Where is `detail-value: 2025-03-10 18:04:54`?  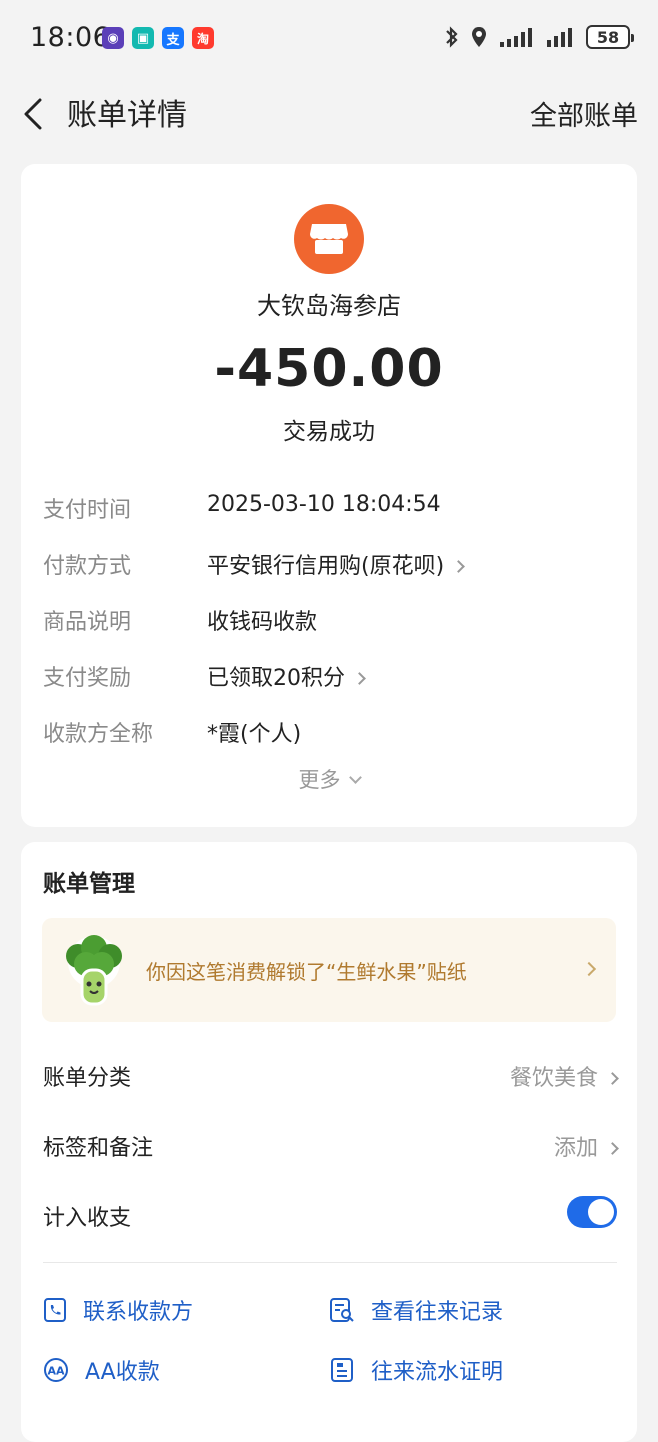
detail-value: 2025-03-10 18:04:54 is located at coordinates (324, 504).